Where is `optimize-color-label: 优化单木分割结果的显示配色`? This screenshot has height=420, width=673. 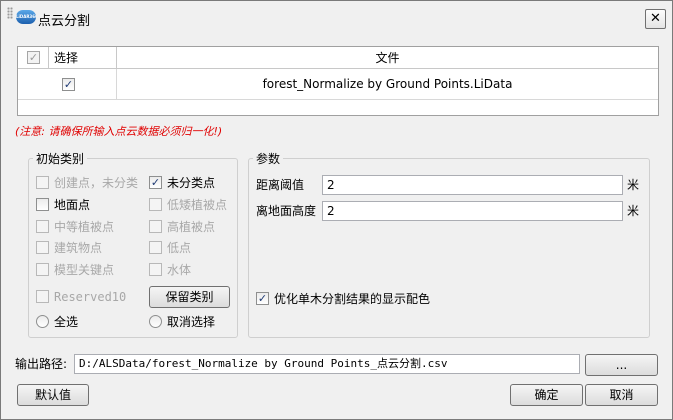
optimize-color-label: 优化单木分割结果的显示配色 is located at coordinates (352, 299).